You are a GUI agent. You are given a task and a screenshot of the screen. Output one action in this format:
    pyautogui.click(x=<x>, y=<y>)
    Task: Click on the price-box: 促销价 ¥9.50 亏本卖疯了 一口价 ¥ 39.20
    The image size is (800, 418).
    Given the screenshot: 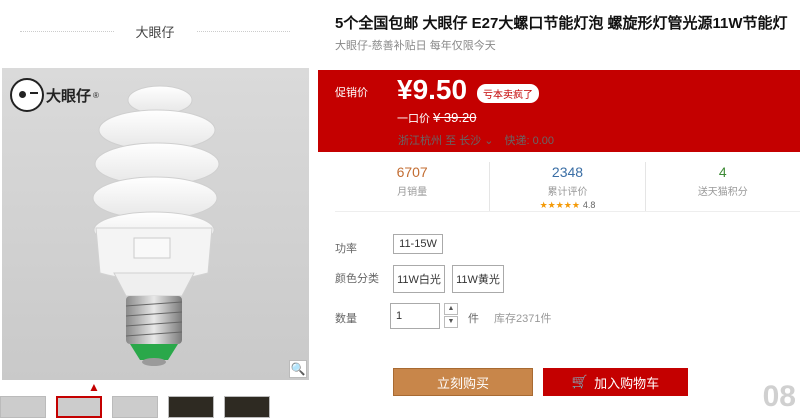 What is the action you would take?
    pyautogui.click(x=559, y=111)
    